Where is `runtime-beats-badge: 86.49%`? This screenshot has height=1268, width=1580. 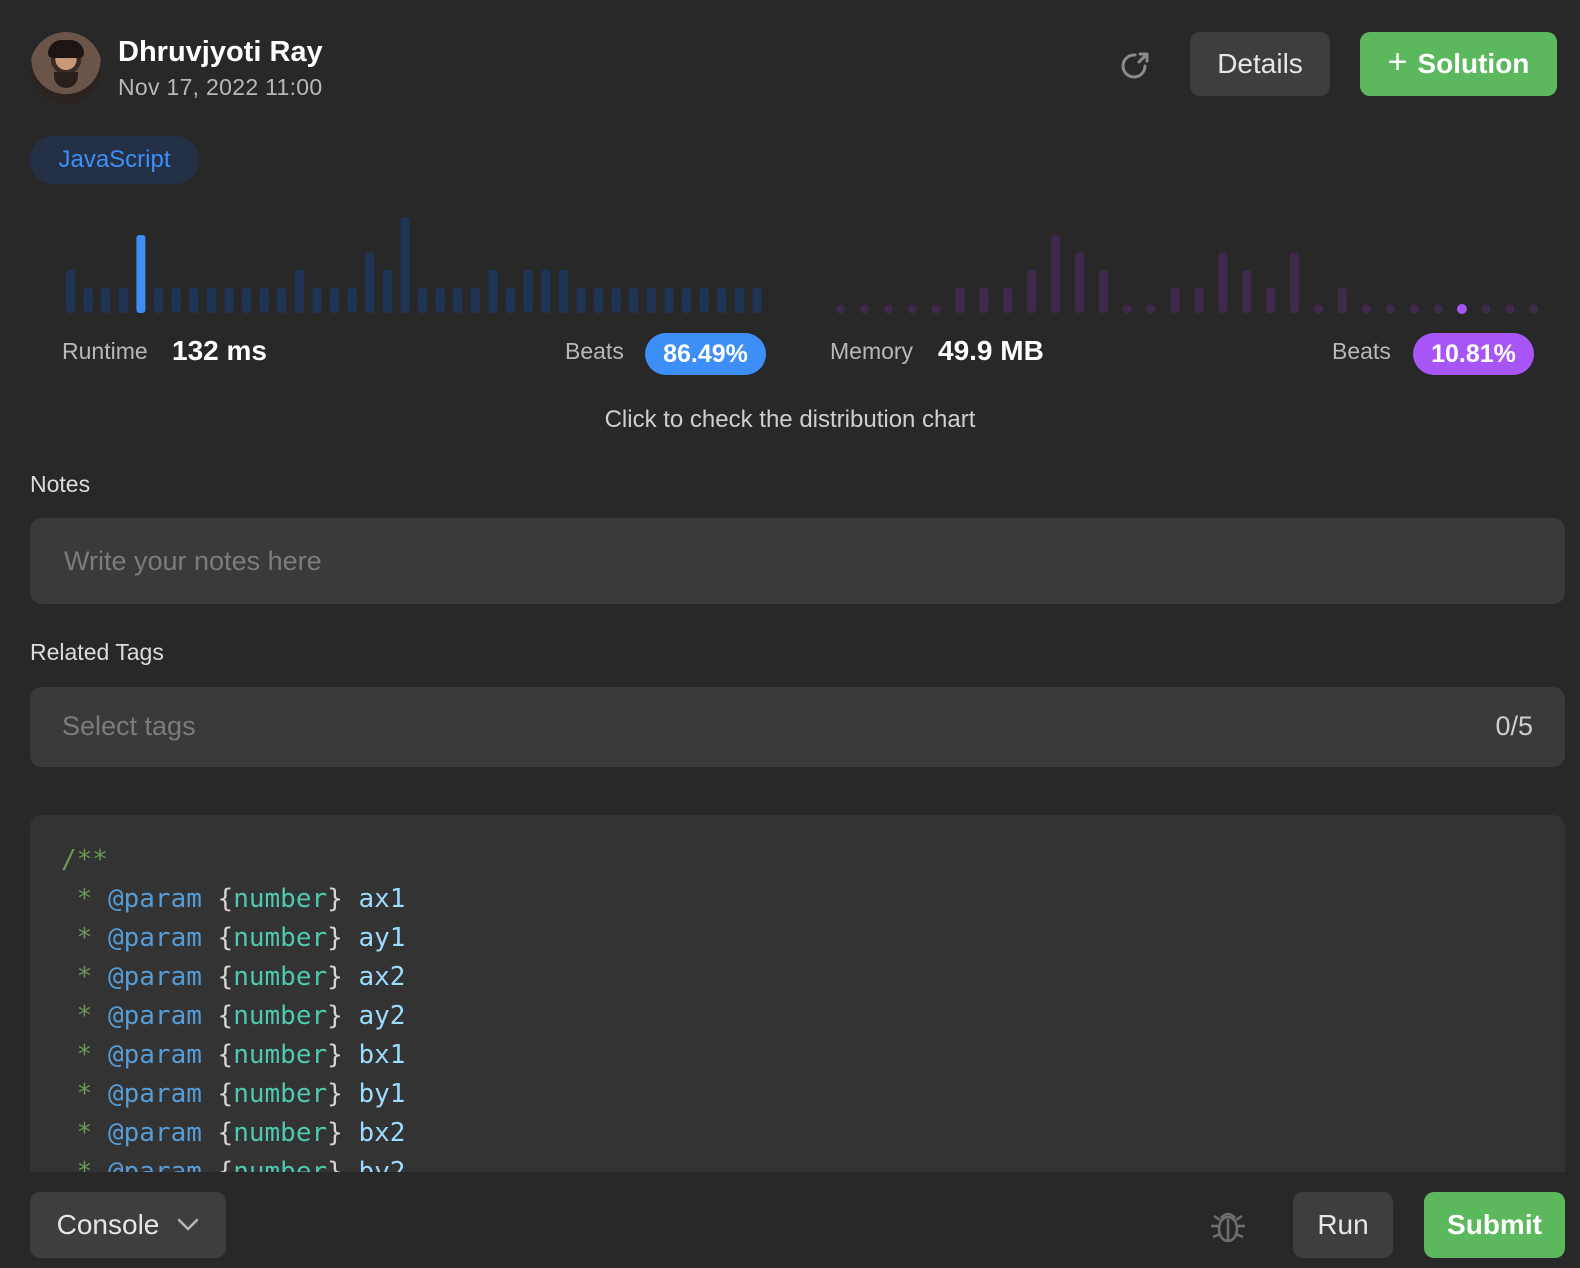 runtime-beats-badge: 86.49% is located at coordinates (705, 354).